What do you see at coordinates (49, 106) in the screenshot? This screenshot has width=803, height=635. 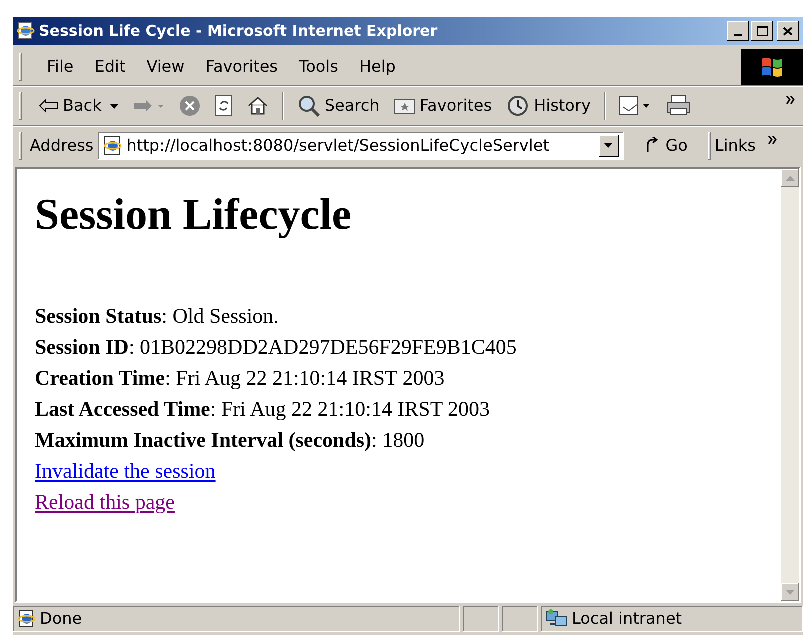 I see `back-arrow-icon` at bounding box center [49, 106].